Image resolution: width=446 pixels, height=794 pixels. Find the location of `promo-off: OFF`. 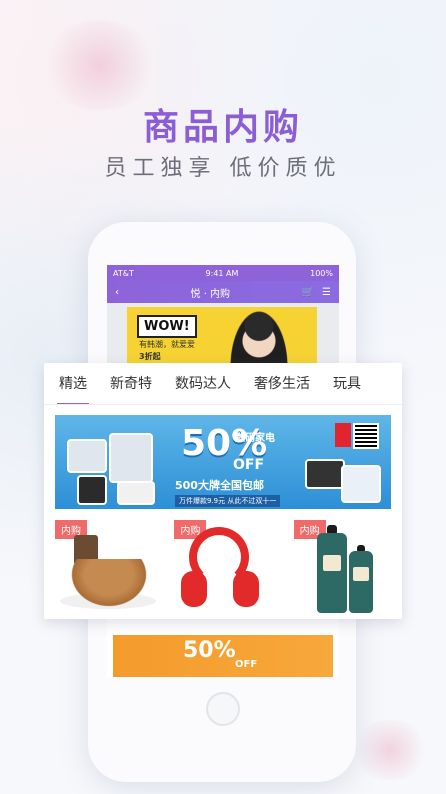

promo-off: OFF is located at coordinates (249, 465).